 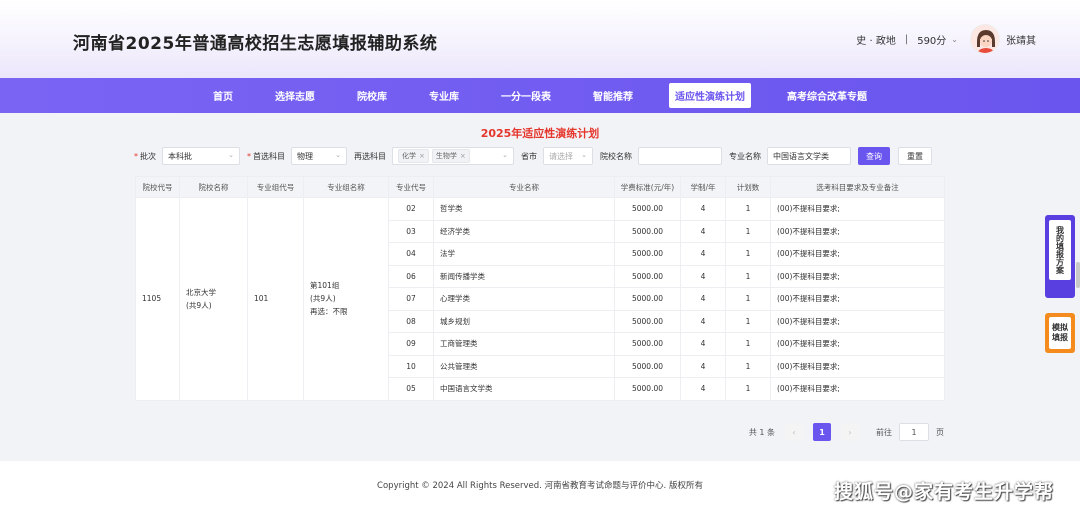 I want to click on col-major-code: 专业代号, so click(x=411, y=187).